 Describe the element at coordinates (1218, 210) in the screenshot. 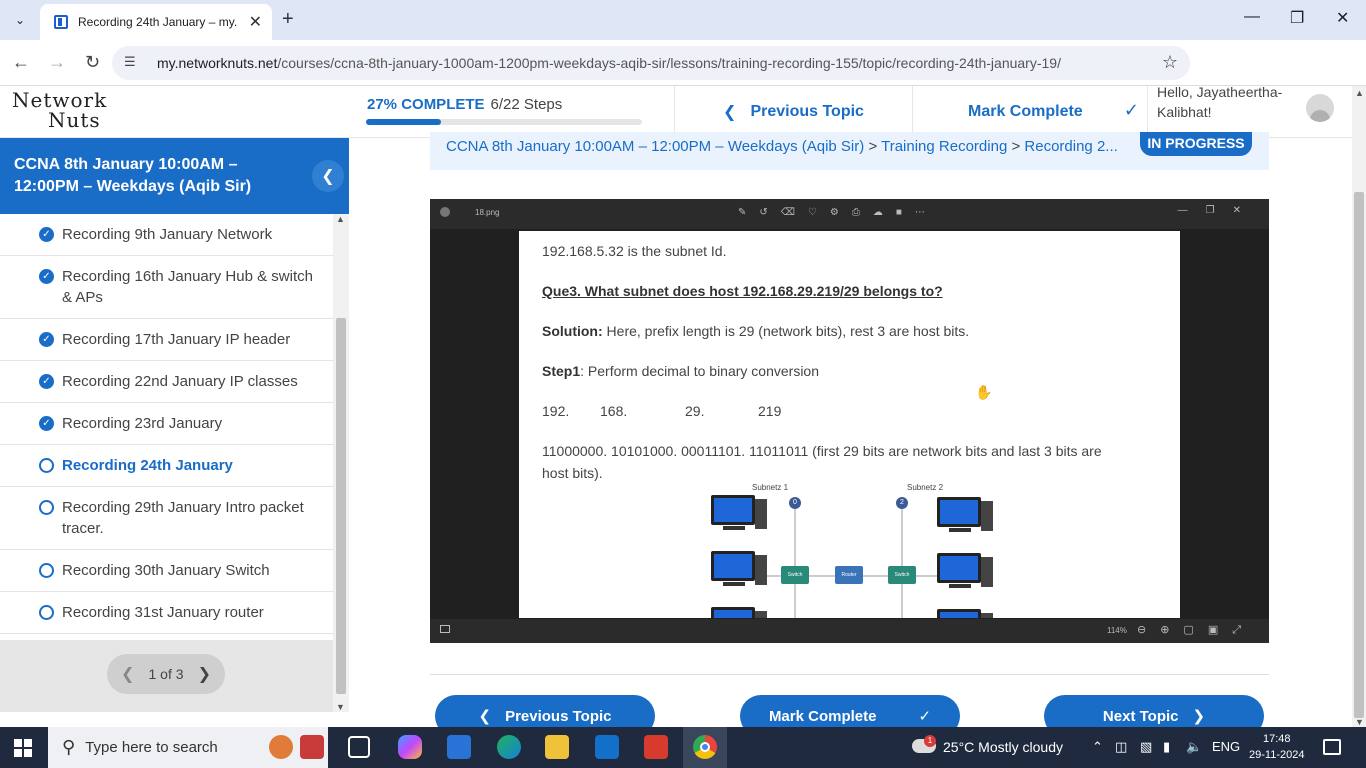

I see `viewer-window-controls-icon: —❐✕` at that location.